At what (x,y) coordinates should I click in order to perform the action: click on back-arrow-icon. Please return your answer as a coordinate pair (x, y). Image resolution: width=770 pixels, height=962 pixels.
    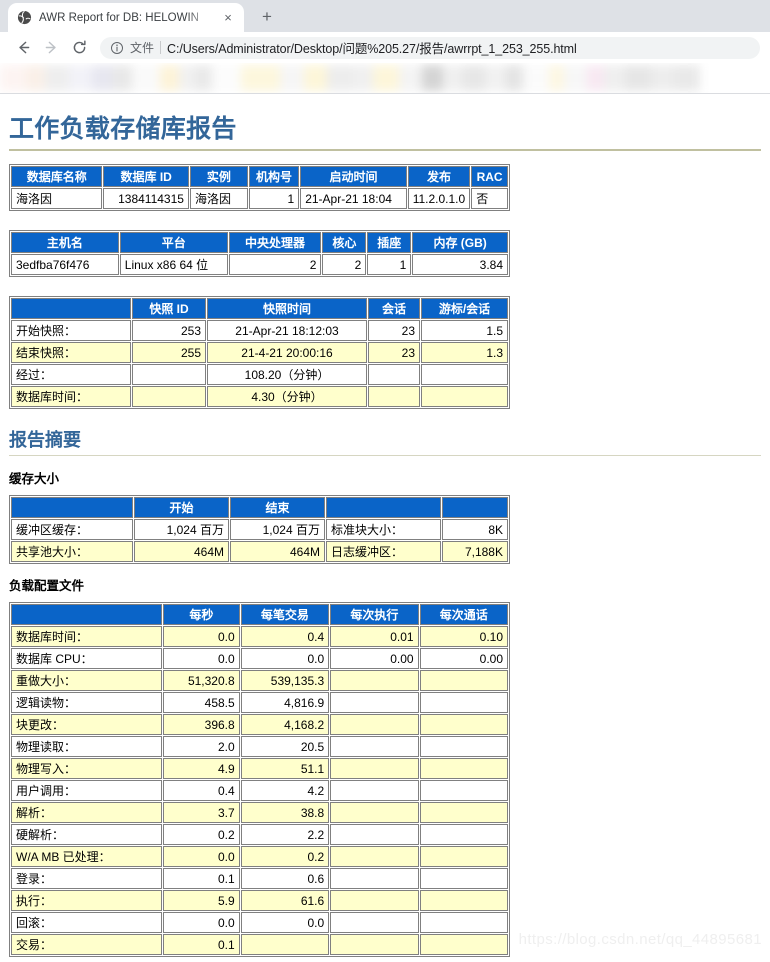
    Looking at the image, I should click on (23, 48).